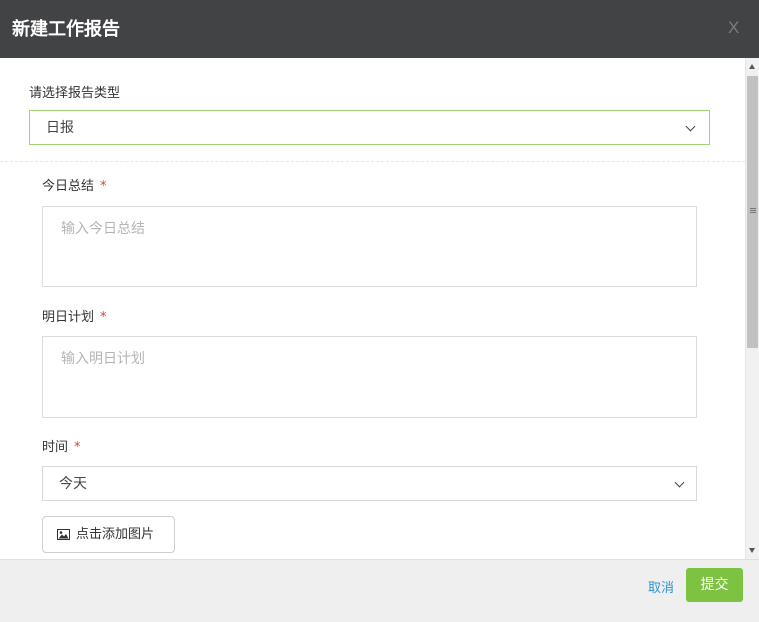  I want to click on cancel-button: 取消, so click(661, 589).